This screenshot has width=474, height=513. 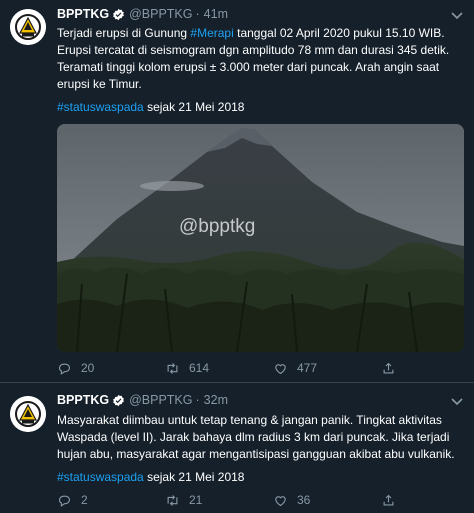 What do you see at coordinates (291, 500) in the screenshot?
I see `like-button: 36` at bounding box center [291, 500].